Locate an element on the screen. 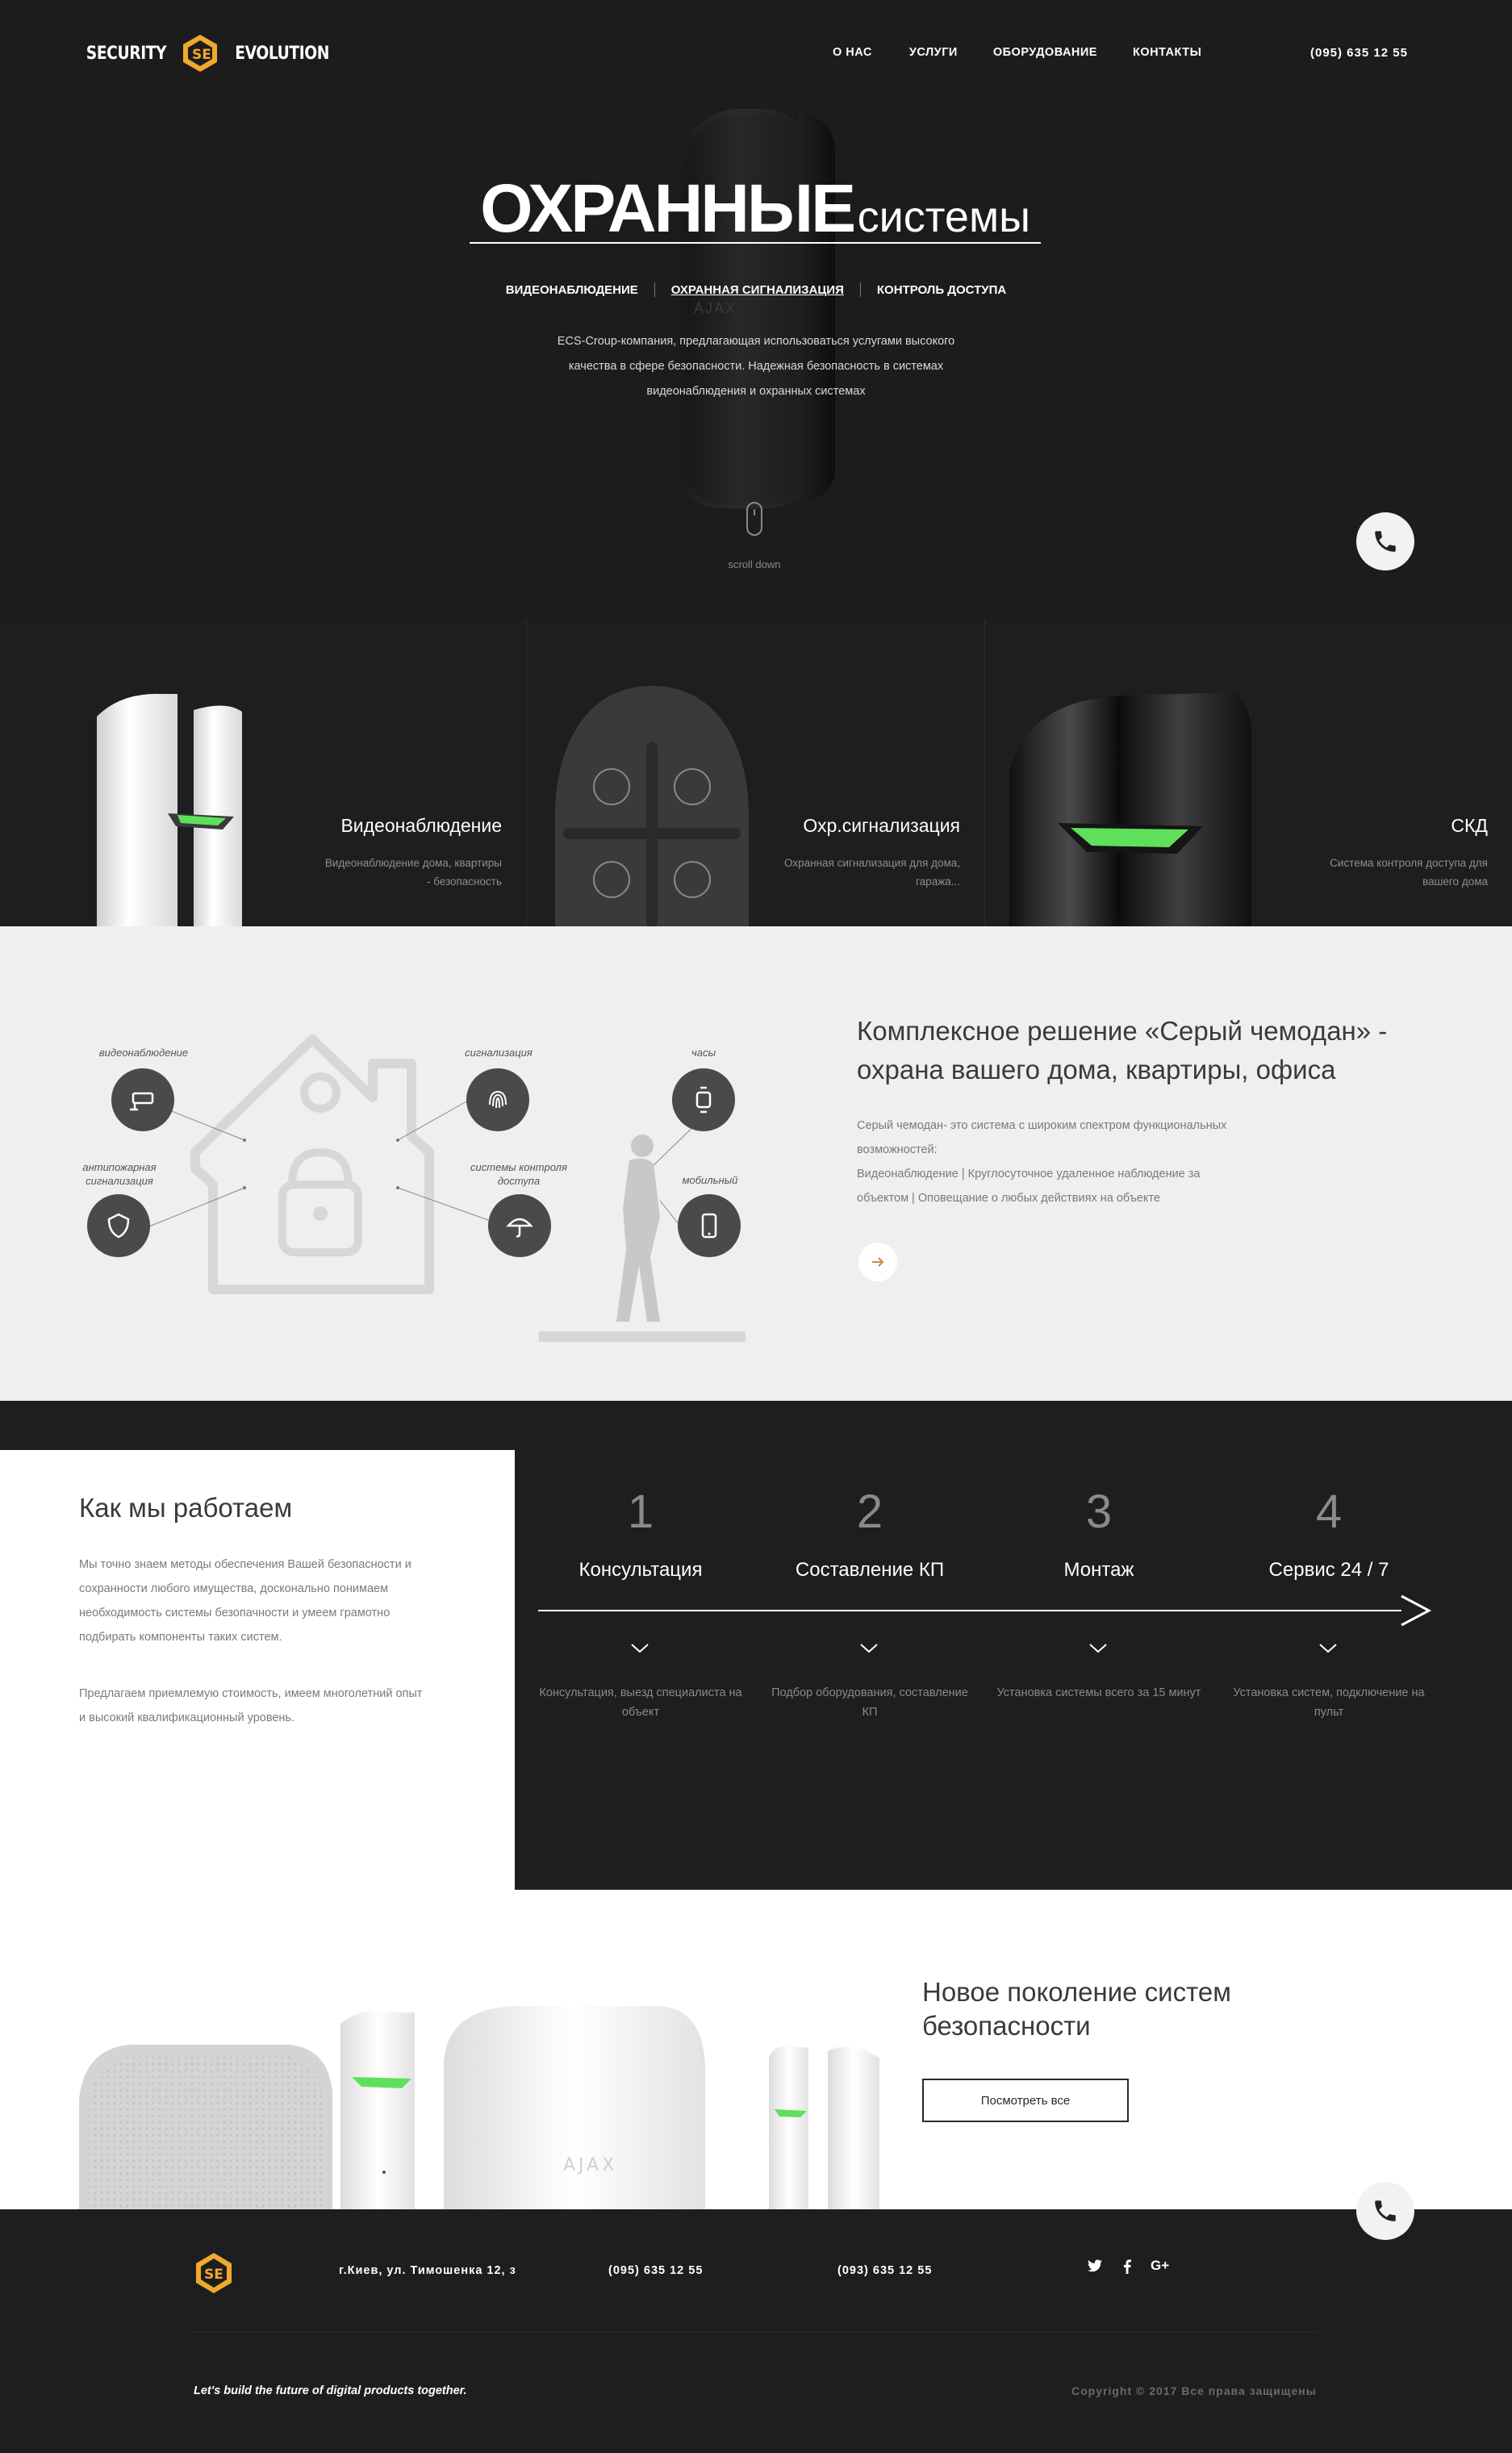 Image resolution: width=1512 pixels, height=2453 pixels. icon-label-mobile: мобильный is located at coordinates (710, 1180).